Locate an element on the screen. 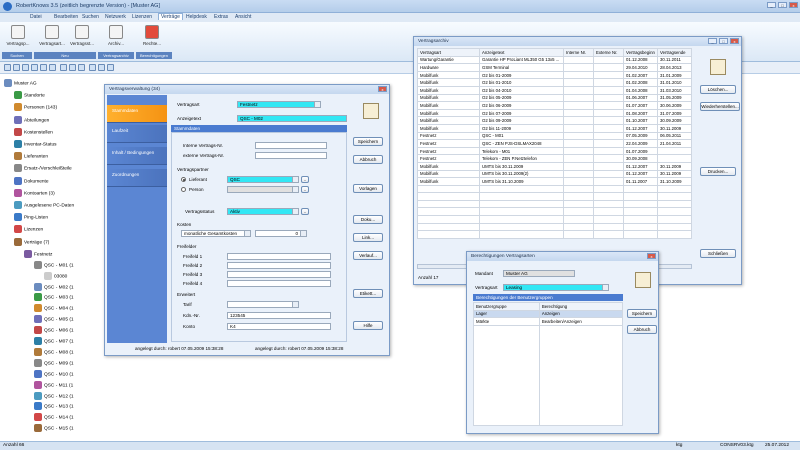 This screenshot has width=800, height=450. table-row: Hardware GSM Terminal 29.04.2010 28.04.2013 is located at coordinates (554, 67).